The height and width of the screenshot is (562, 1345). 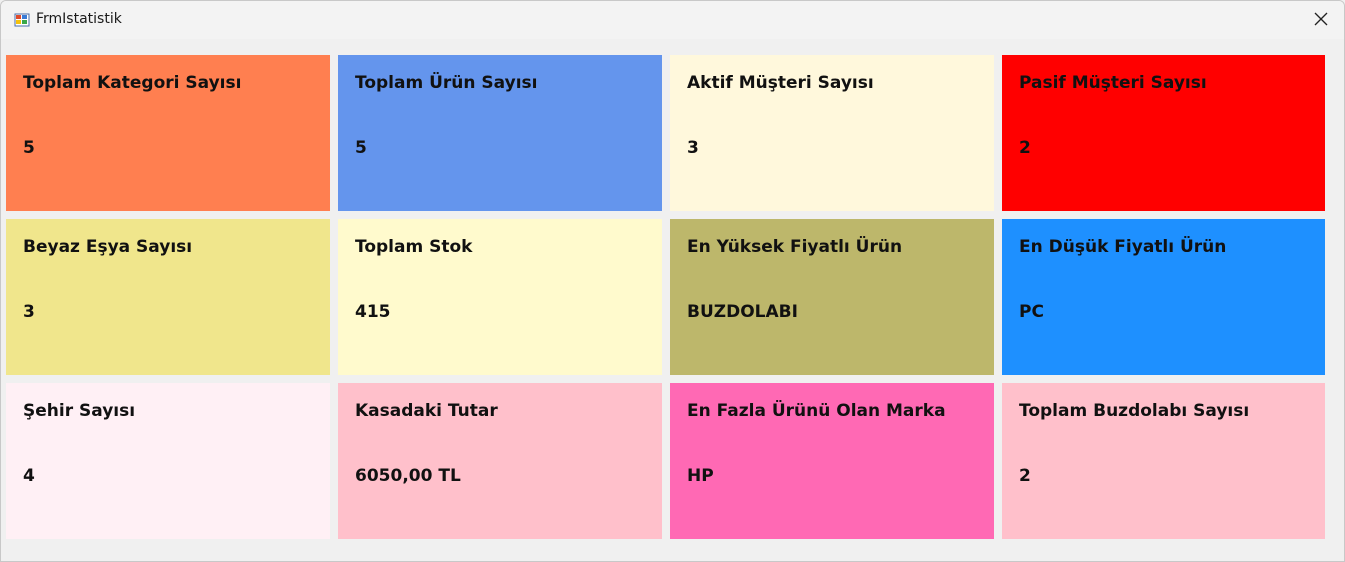 I want to click on stat-label: Toplam Ürün Sayısı, so click(x=446, y=83).